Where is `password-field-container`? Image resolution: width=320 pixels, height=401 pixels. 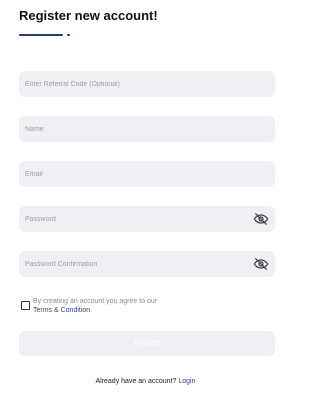 password-field-container is located at coordinates (147, 219).